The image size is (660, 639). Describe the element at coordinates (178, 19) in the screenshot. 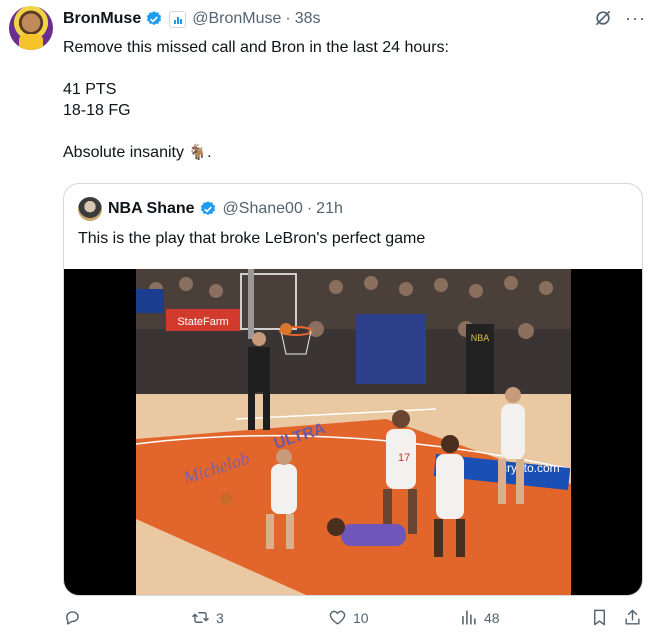

I see `affiliate-badge-icon` at that location.